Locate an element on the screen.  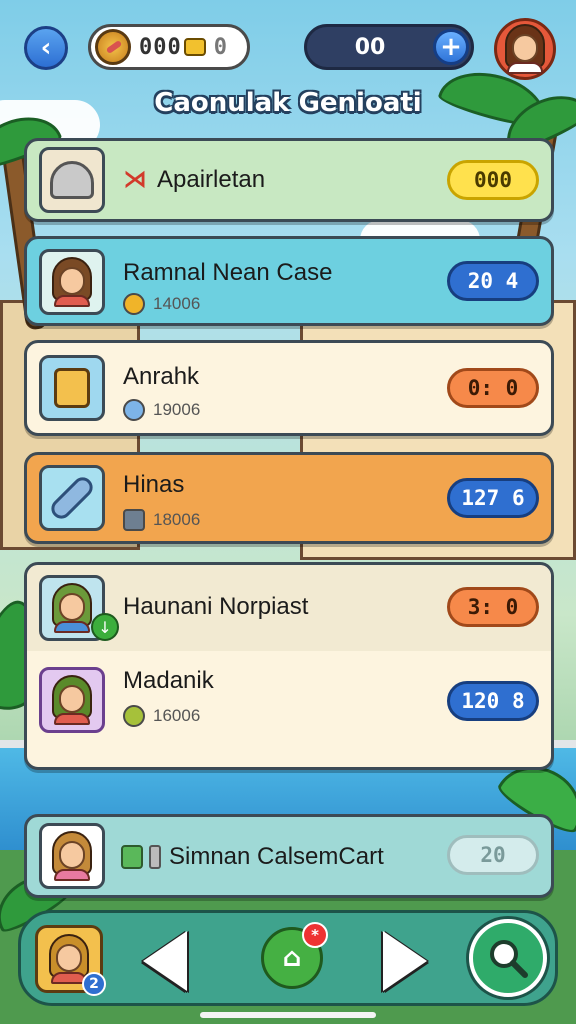
gem-counter: 00 + is located at coordinates (389, 47).